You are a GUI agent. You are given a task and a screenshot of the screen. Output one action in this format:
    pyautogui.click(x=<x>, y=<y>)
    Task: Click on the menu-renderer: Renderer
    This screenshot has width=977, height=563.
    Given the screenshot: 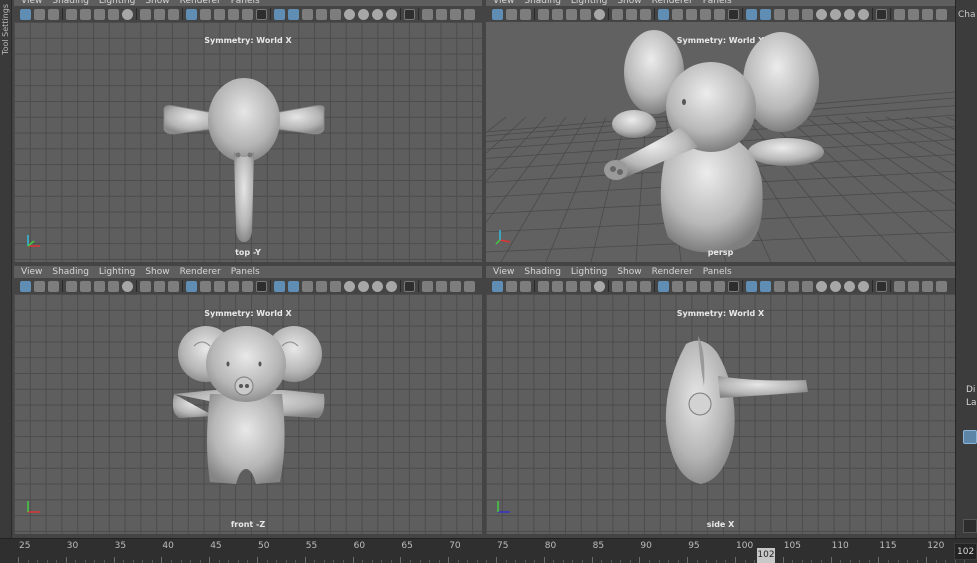 What is the action you would take?
    pyautogui.click(x=672, y=272)
    